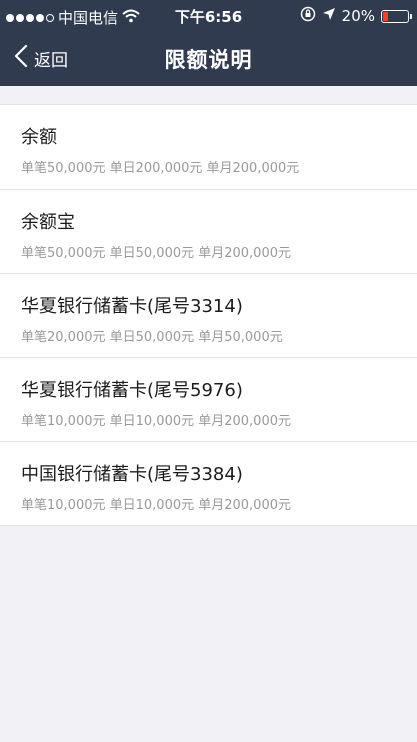 Image resolution: width=417 pixels, height=742 pixels. What do you see at coordinates (308, 16) in the screenshot?
I see `orientation-lock-icon` at bounding box center [308, 16].